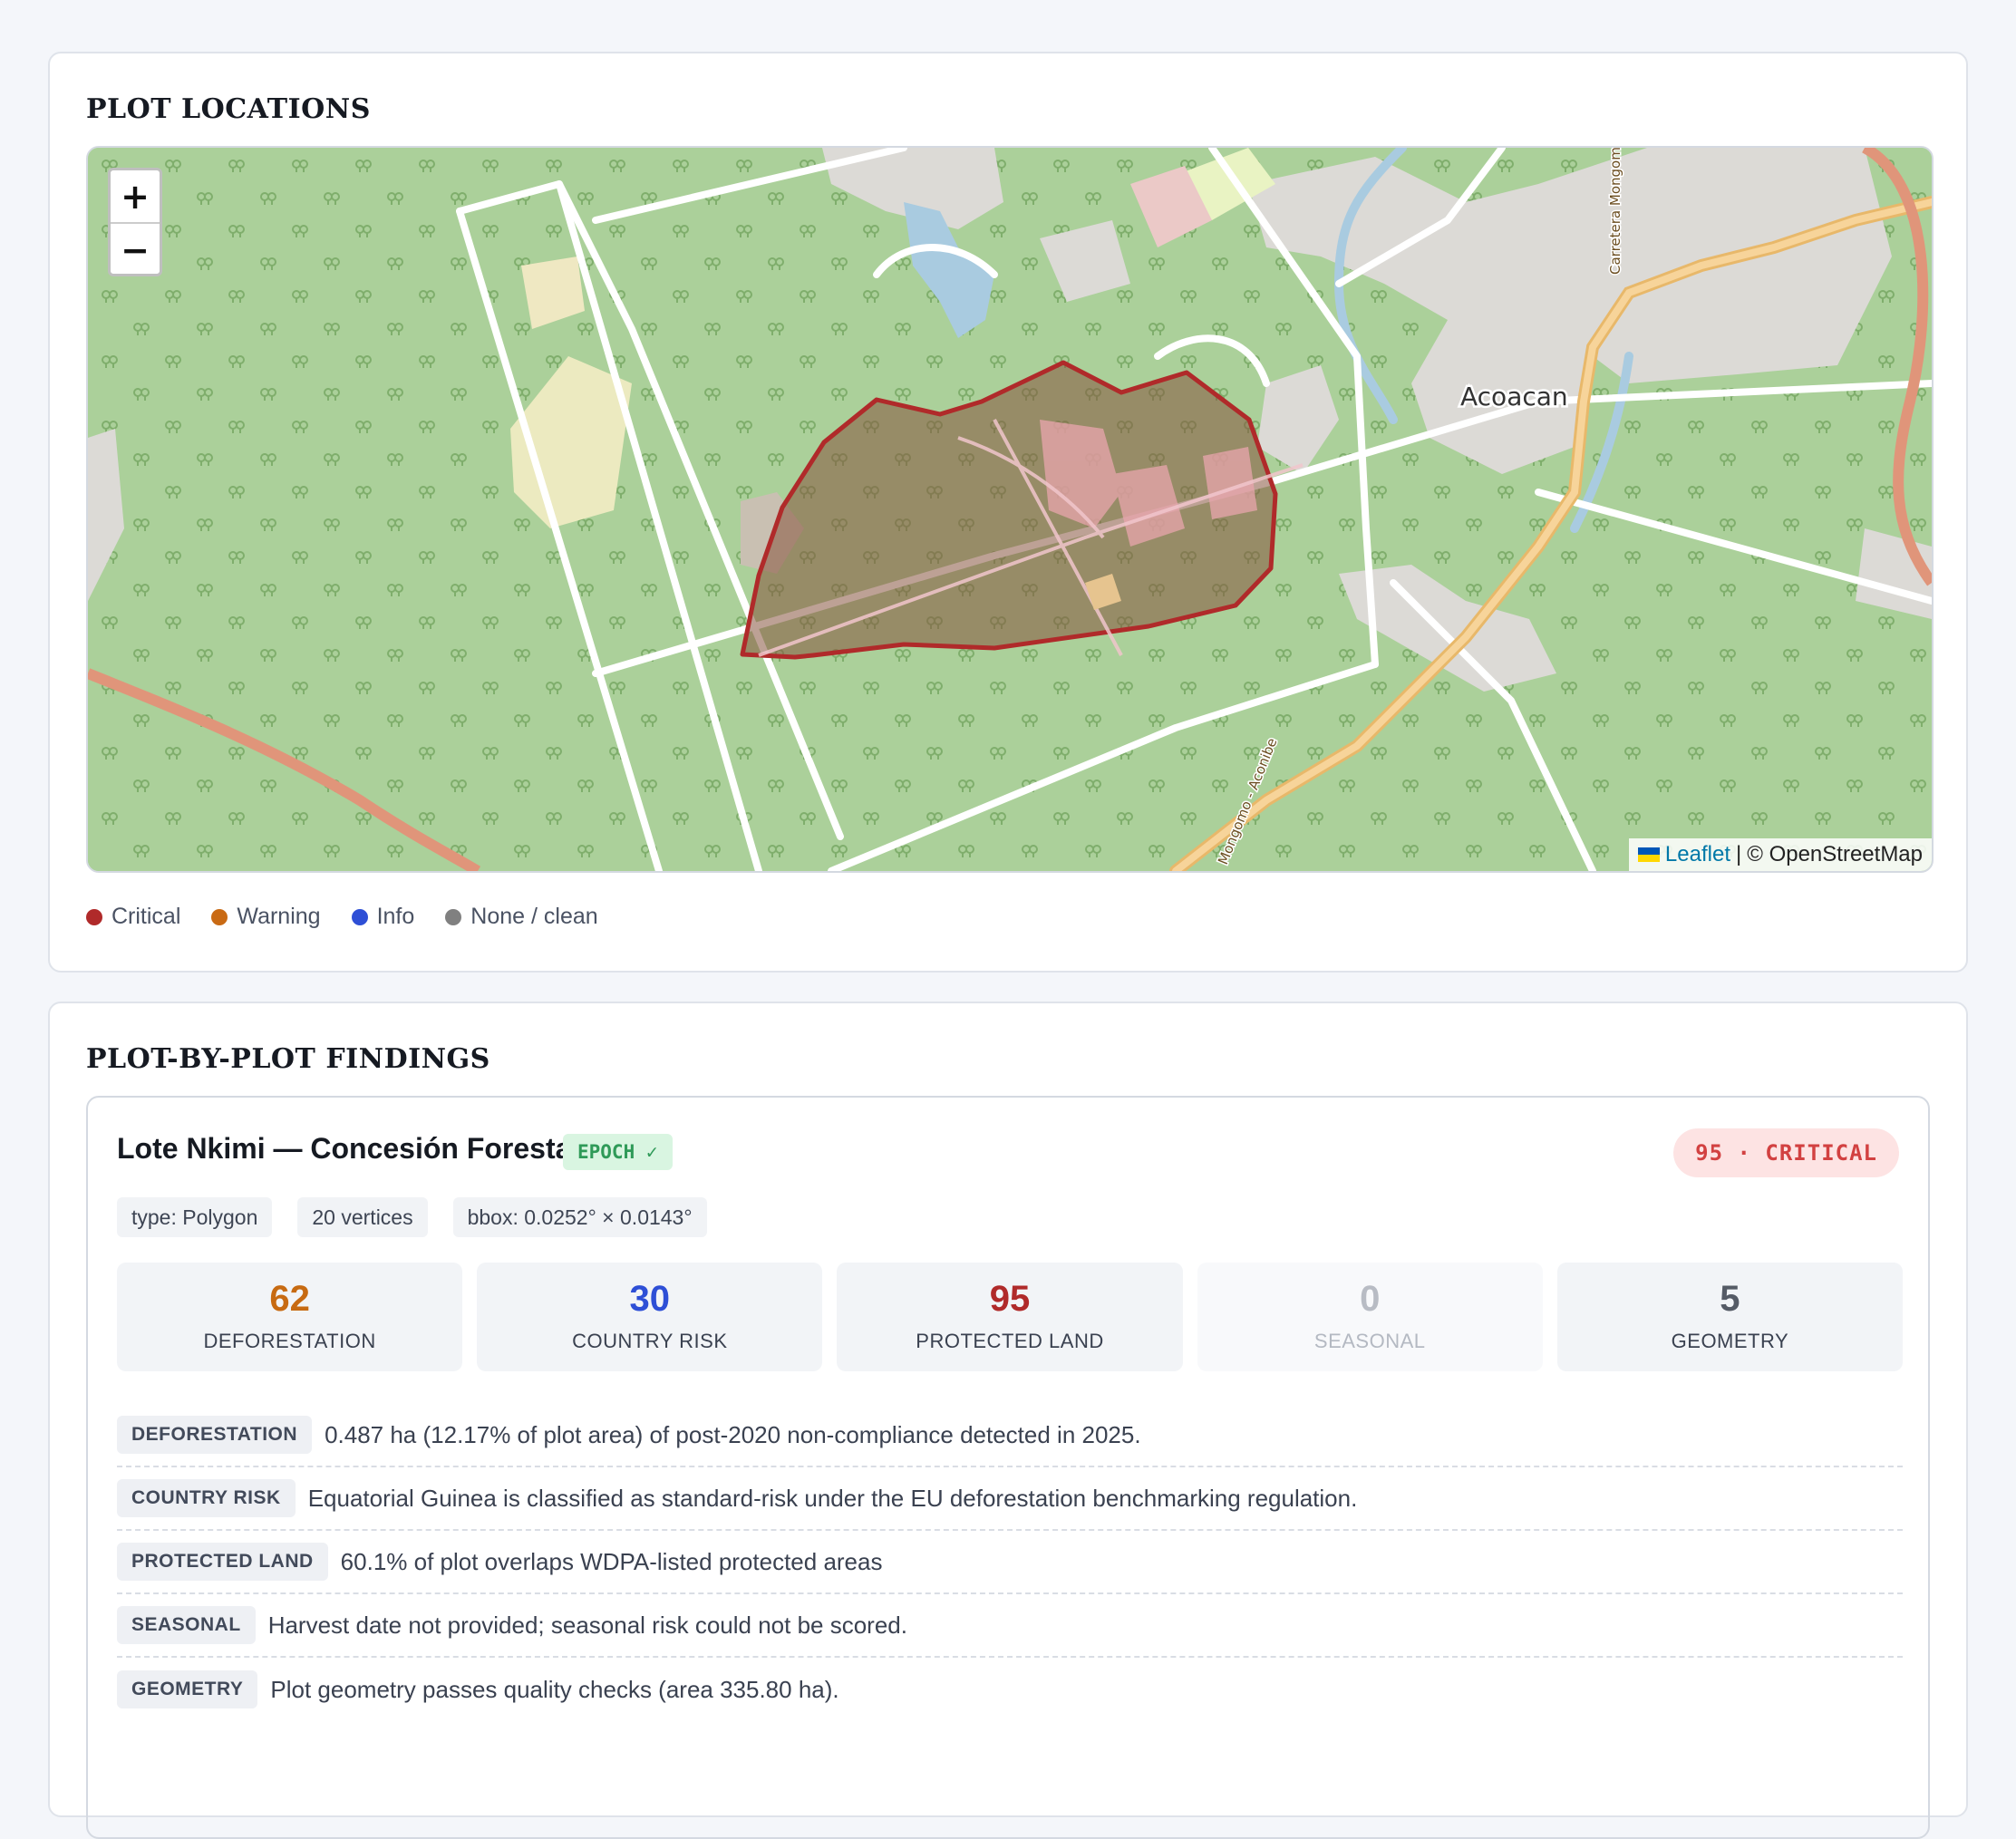  I want to click on bbox-tag: bbox: 0.0252° × 0.0143°, so click(579, 1217).